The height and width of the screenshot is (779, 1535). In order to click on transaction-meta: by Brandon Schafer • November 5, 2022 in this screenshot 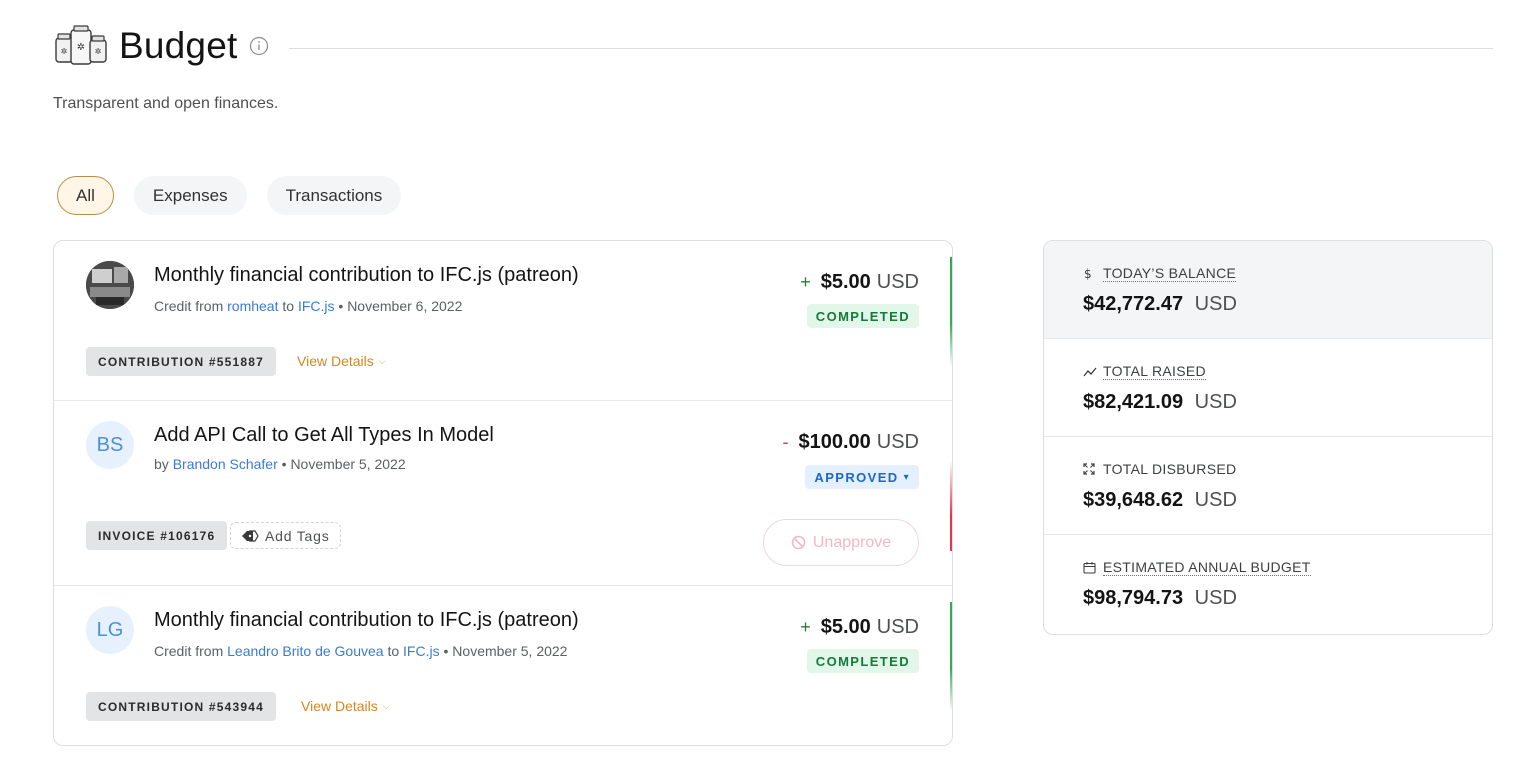, I will do `click(280, 464)`.